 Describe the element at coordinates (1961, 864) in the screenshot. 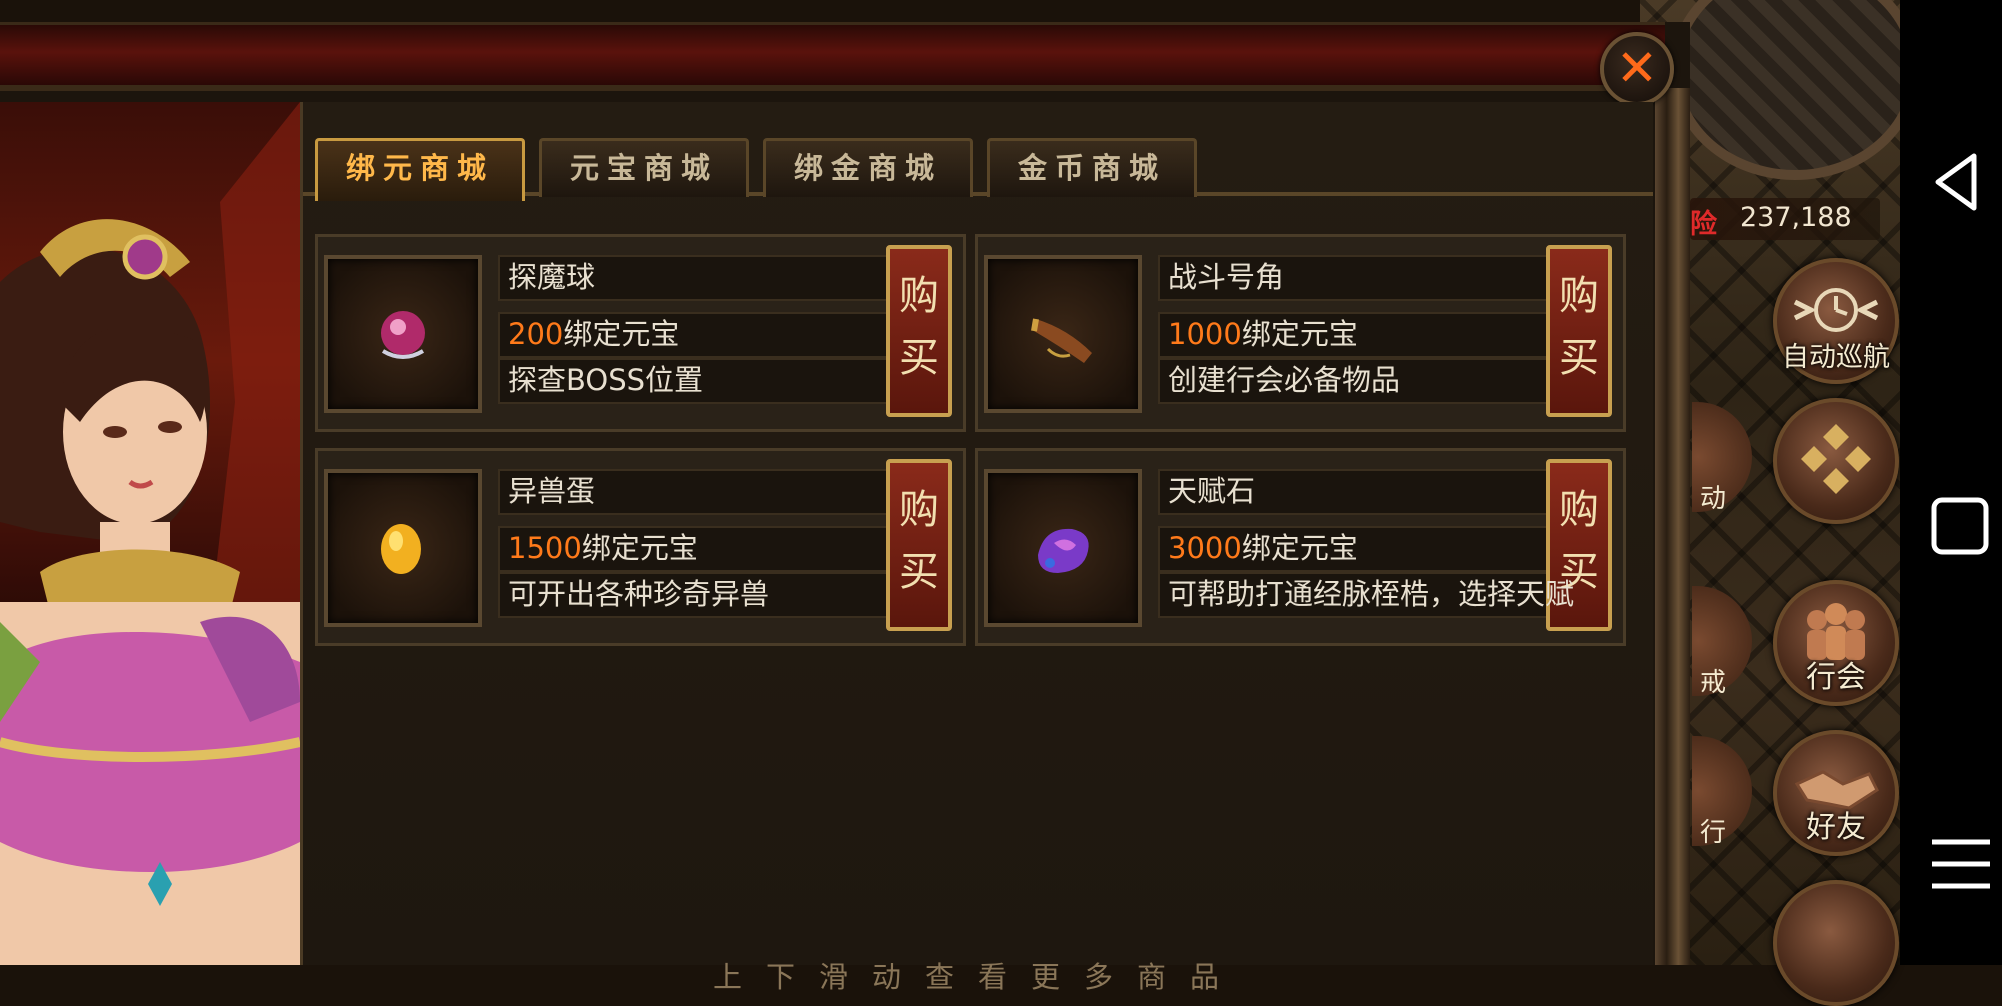

I see `menu-icon` at that location.